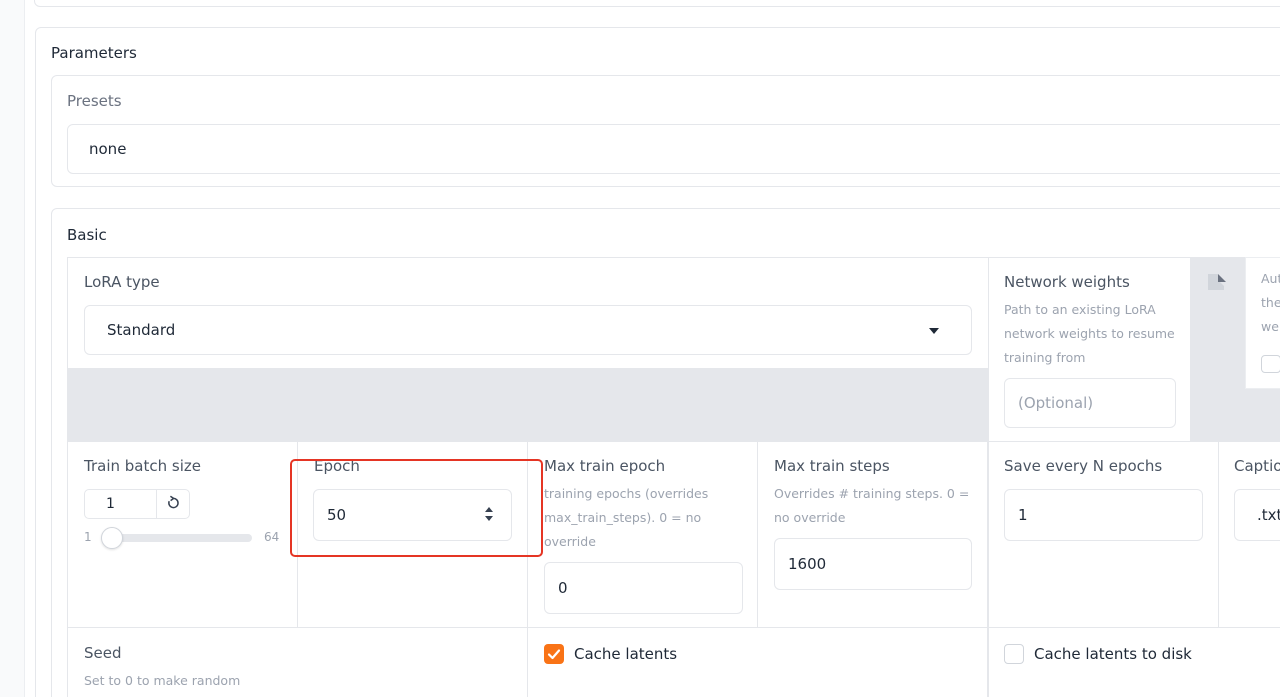 The height and width of the screenshot is (697, 1280). Describe the element at coordinates (337, 466) in the screenshot. I see `epoch-label: Epoch` at that location.